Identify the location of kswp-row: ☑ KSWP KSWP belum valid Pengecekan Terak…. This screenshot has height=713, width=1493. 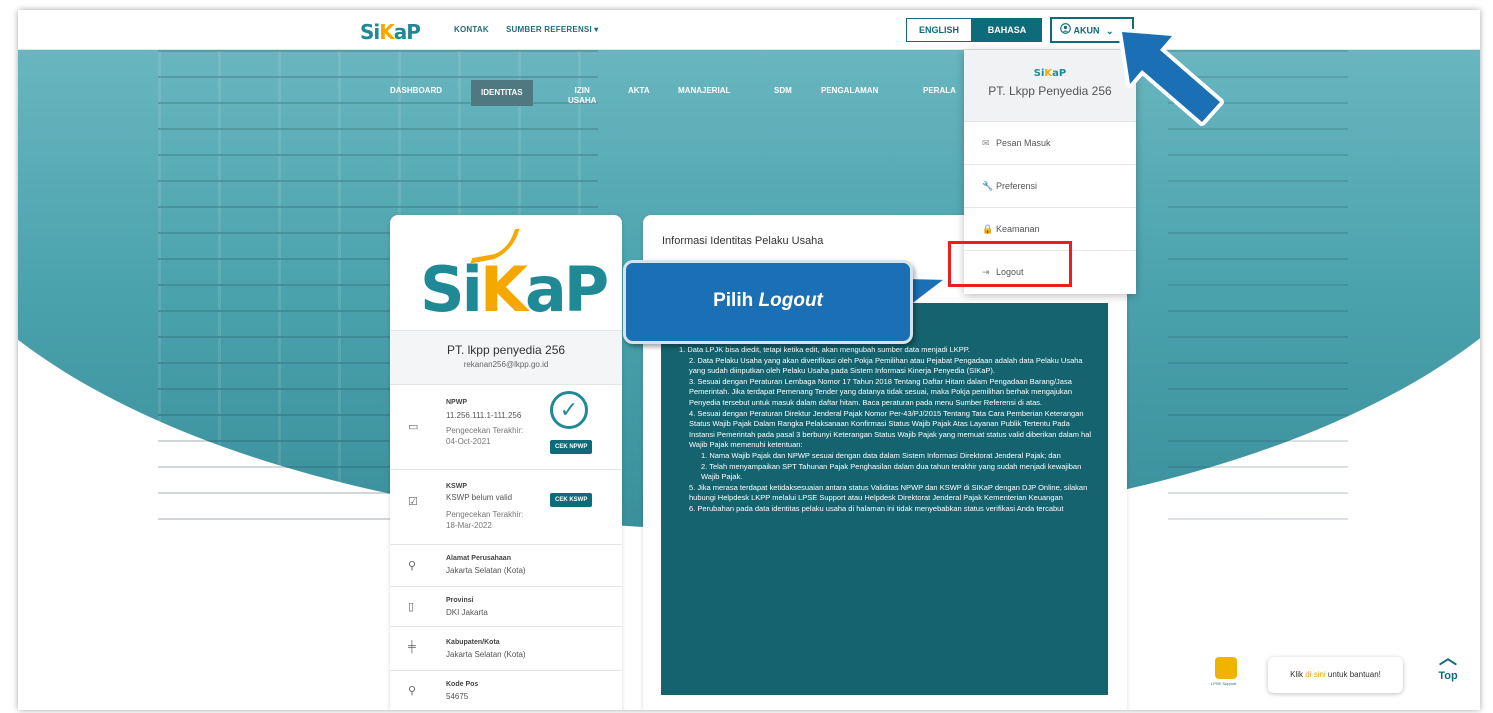
(506, 507).